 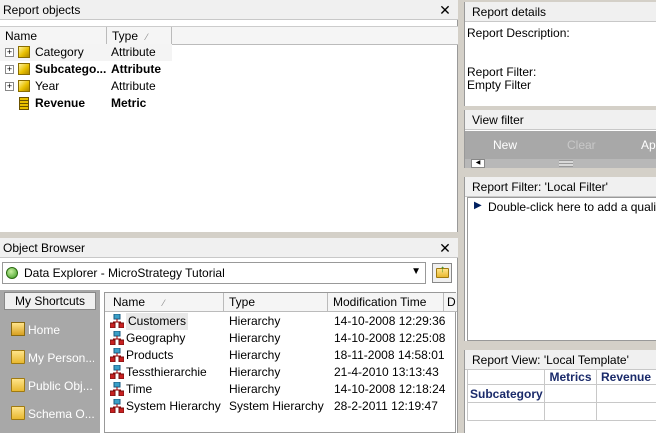 I want to click on object-name: Category, so click(x=59, y=52).